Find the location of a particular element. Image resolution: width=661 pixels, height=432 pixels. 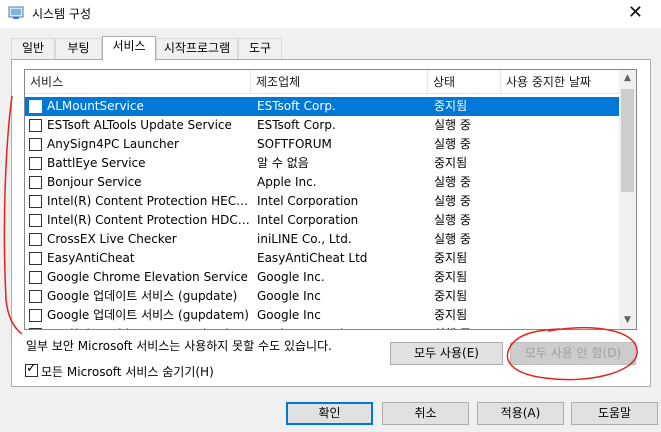

service-name: BattlEye Service is located at coordinates (96, 163).